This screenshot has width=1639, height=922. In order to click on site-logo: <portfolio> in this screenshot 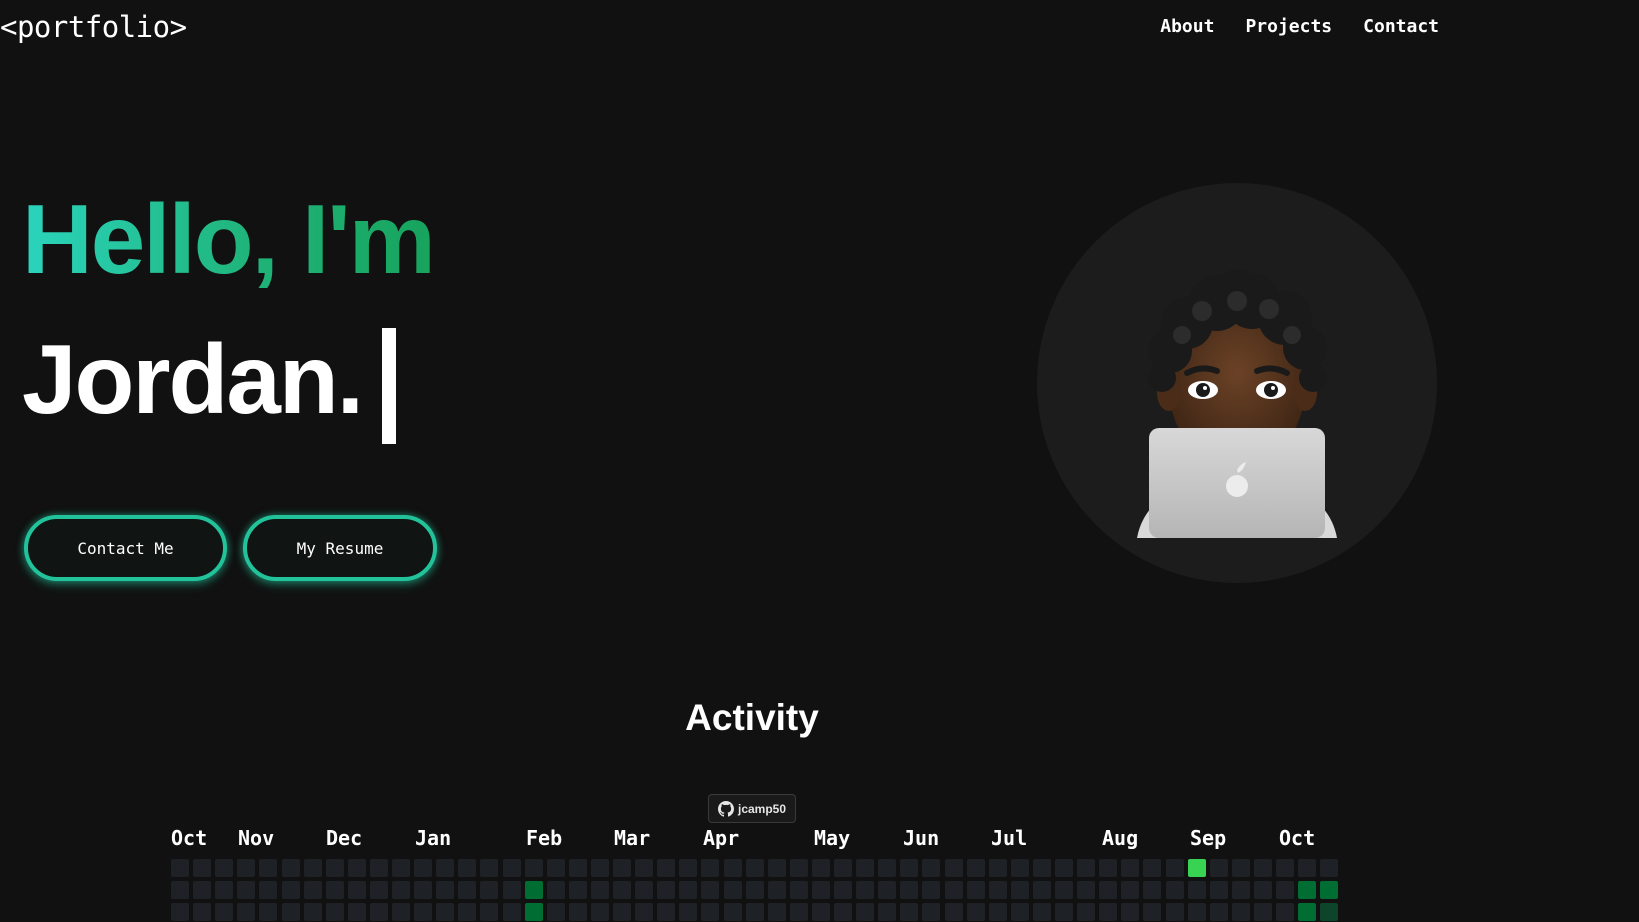, I will do `click(93, 27)`.